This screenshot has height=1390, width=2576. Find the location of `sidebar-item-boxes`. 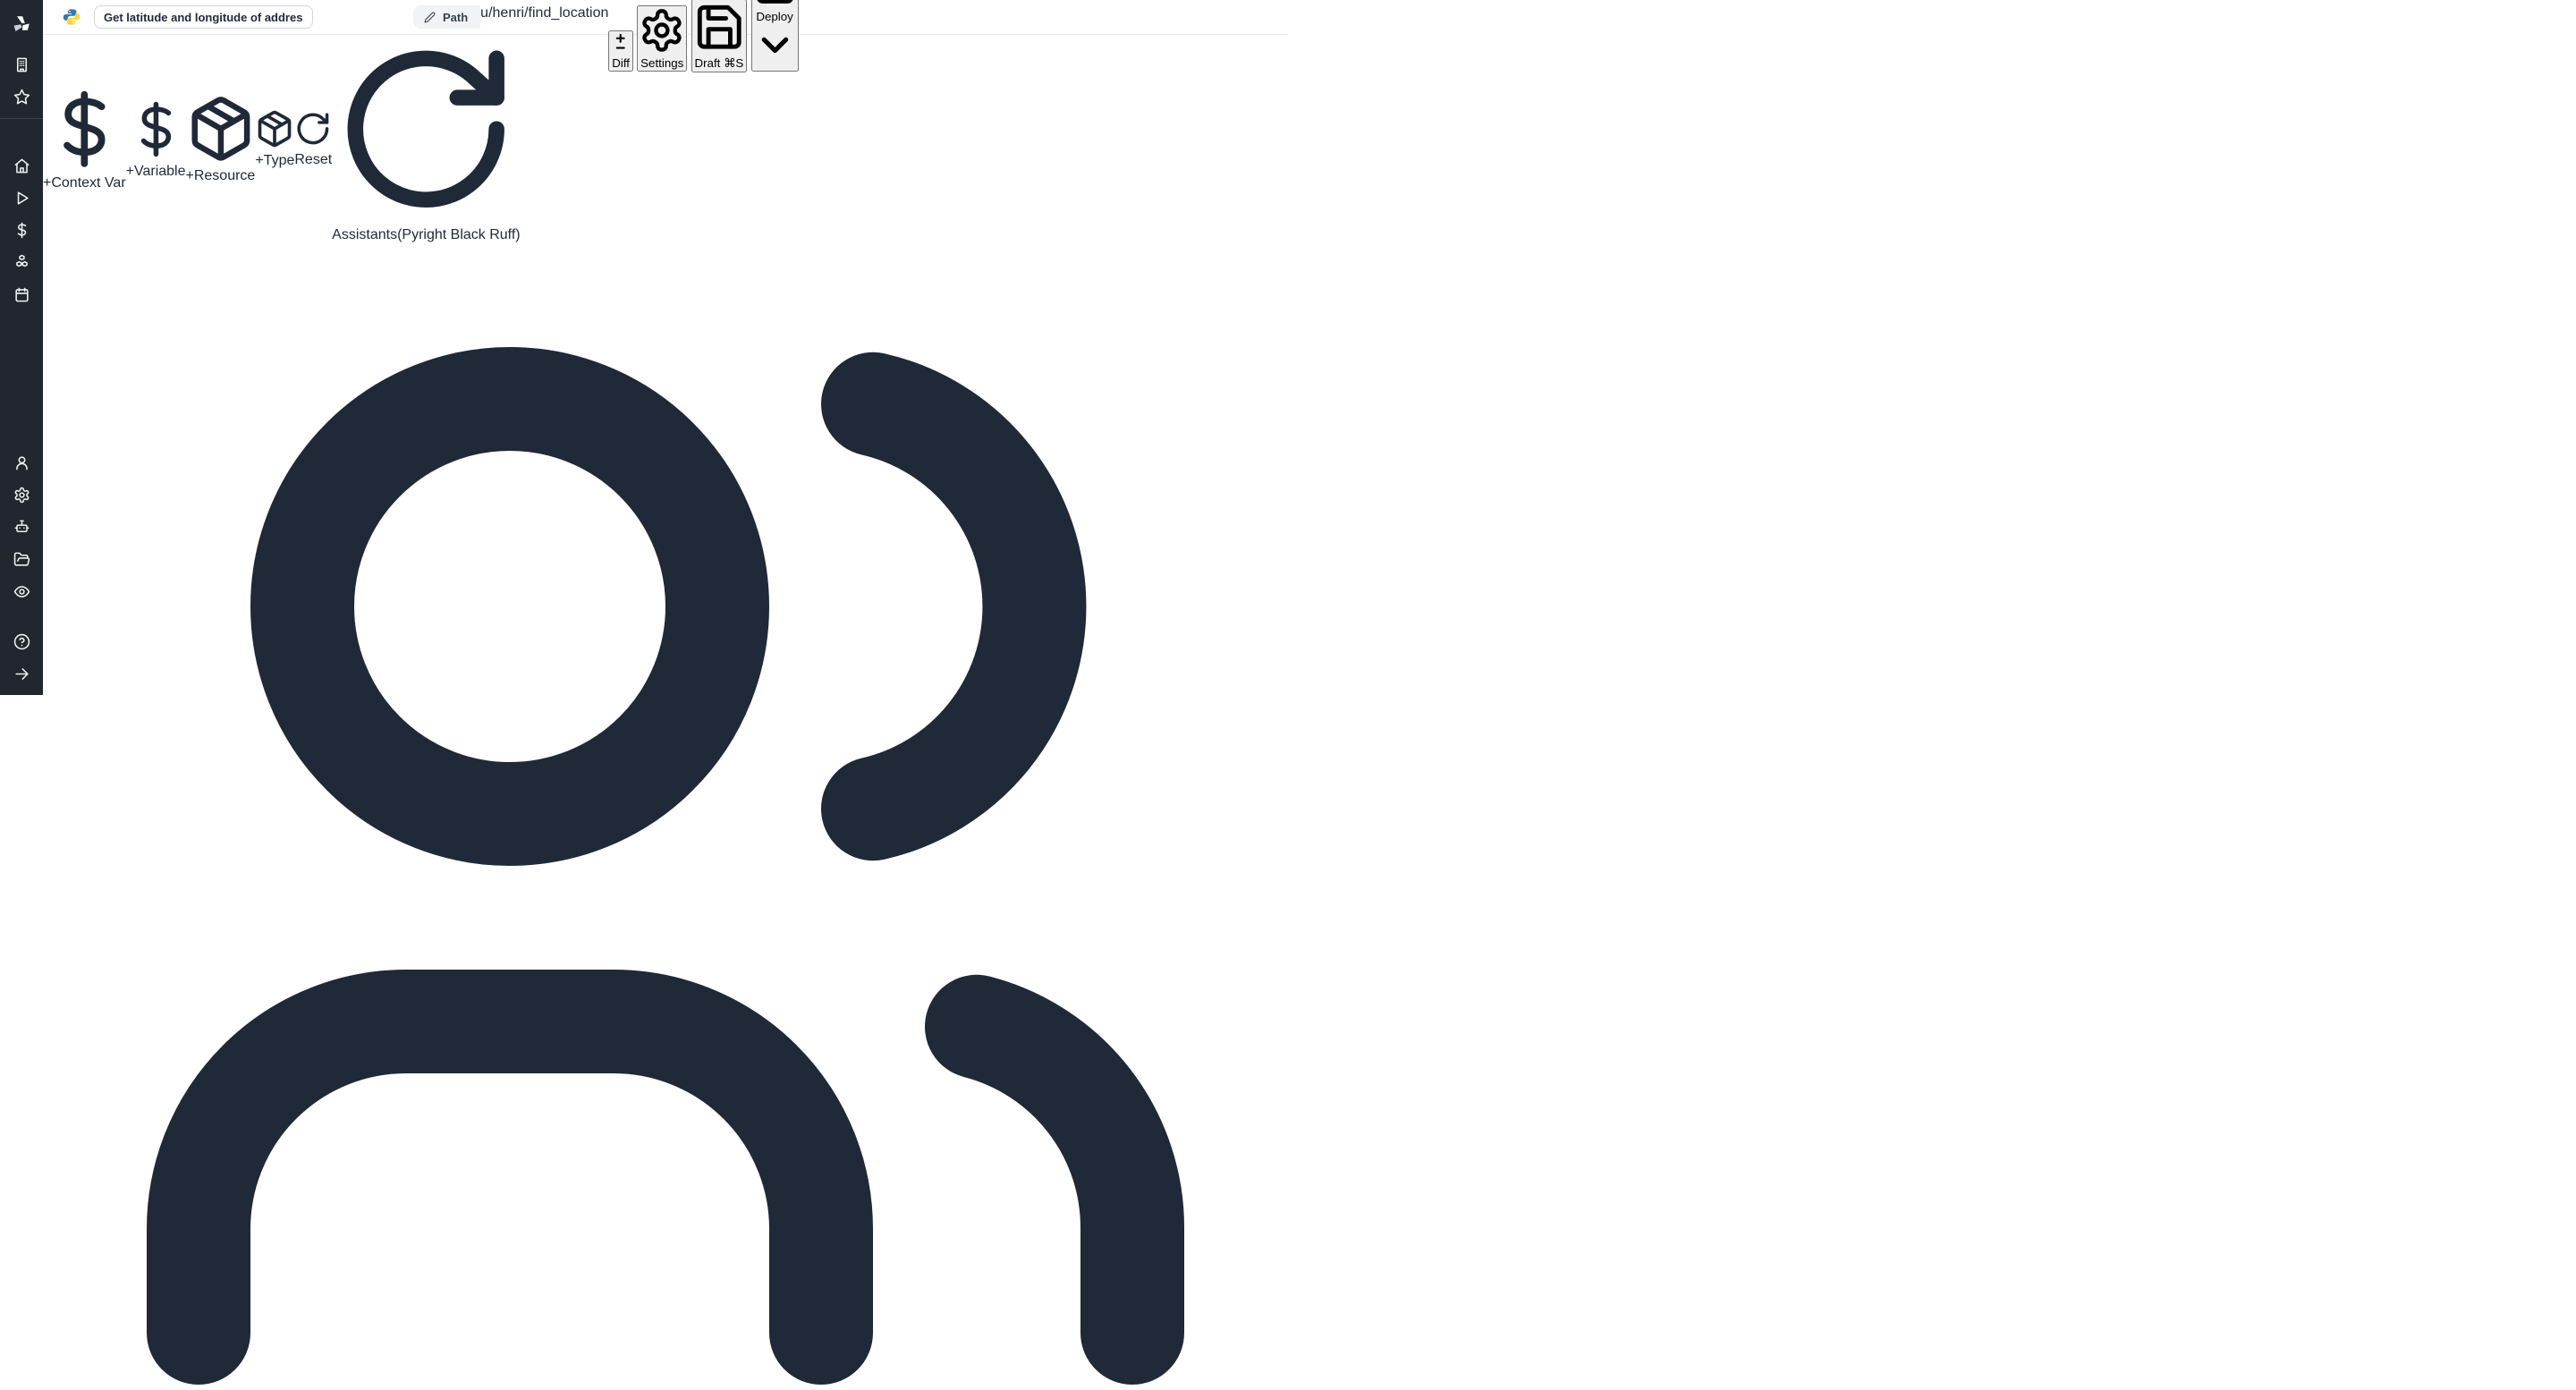

sidebar-item-boxes is located at coordinates (21, 262).